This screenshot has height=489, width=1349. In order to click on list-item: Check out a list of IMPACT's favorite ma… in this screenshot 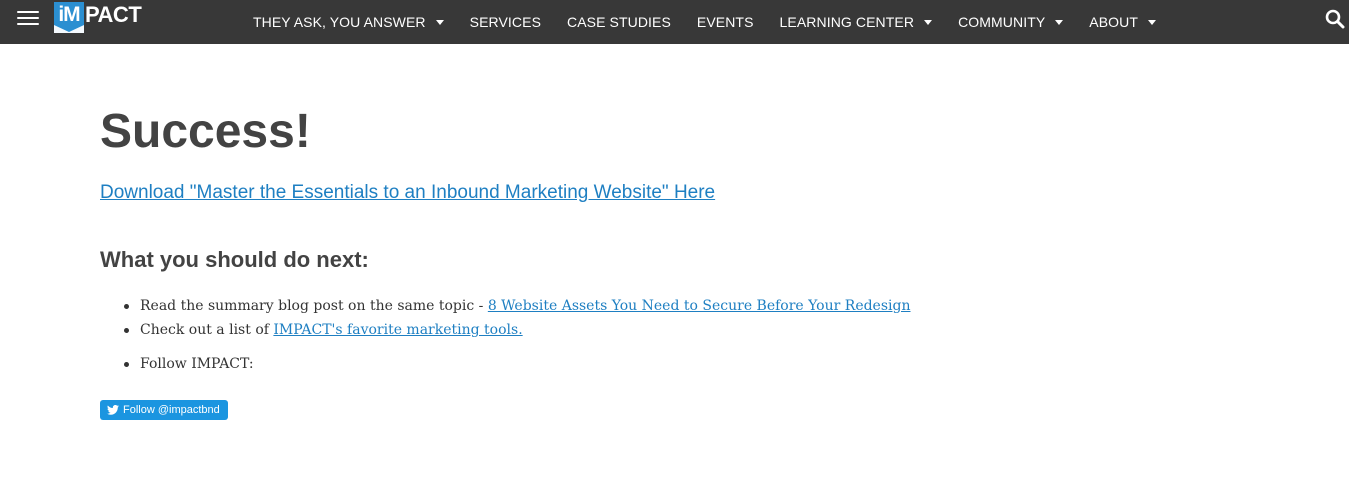, I will do `click(550, 330)`.